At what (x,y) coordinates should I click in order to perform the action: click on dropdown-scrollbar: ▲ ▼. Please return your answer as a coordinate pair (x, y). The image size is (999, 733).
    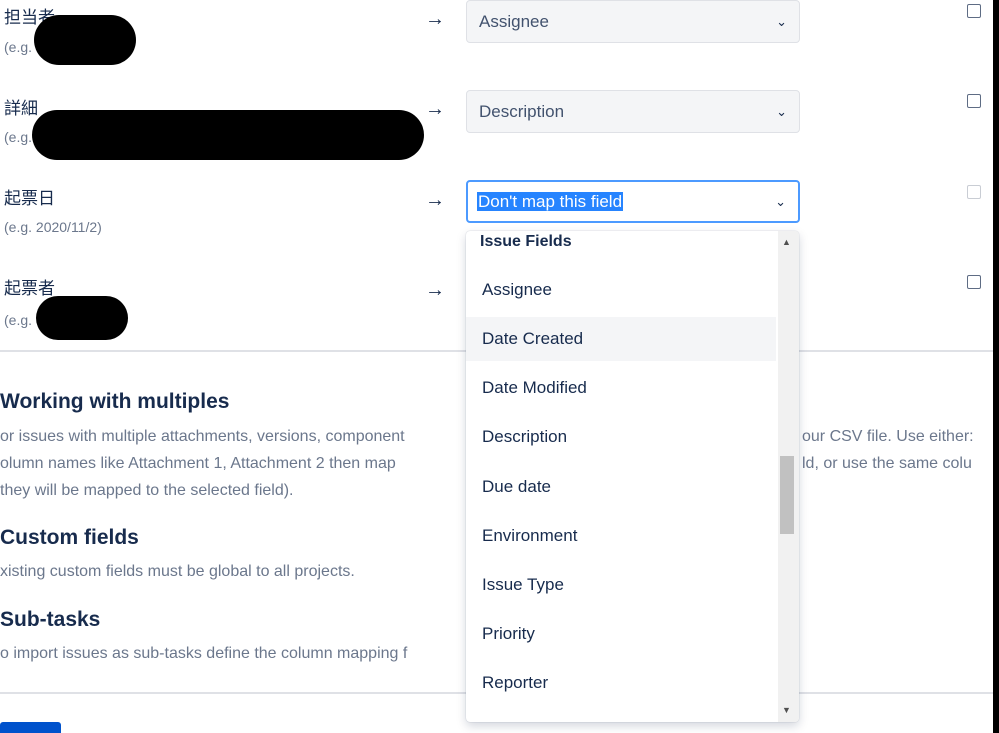
    Looking at the image, I should click on (788, 476).